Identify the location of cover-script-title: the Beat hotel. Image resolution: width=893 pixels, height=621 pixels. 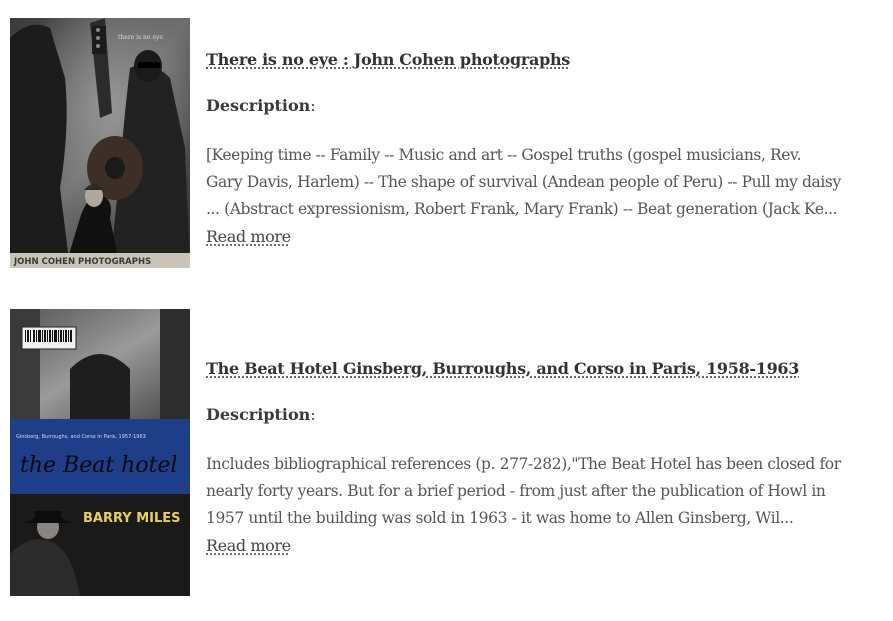
(98, 465).